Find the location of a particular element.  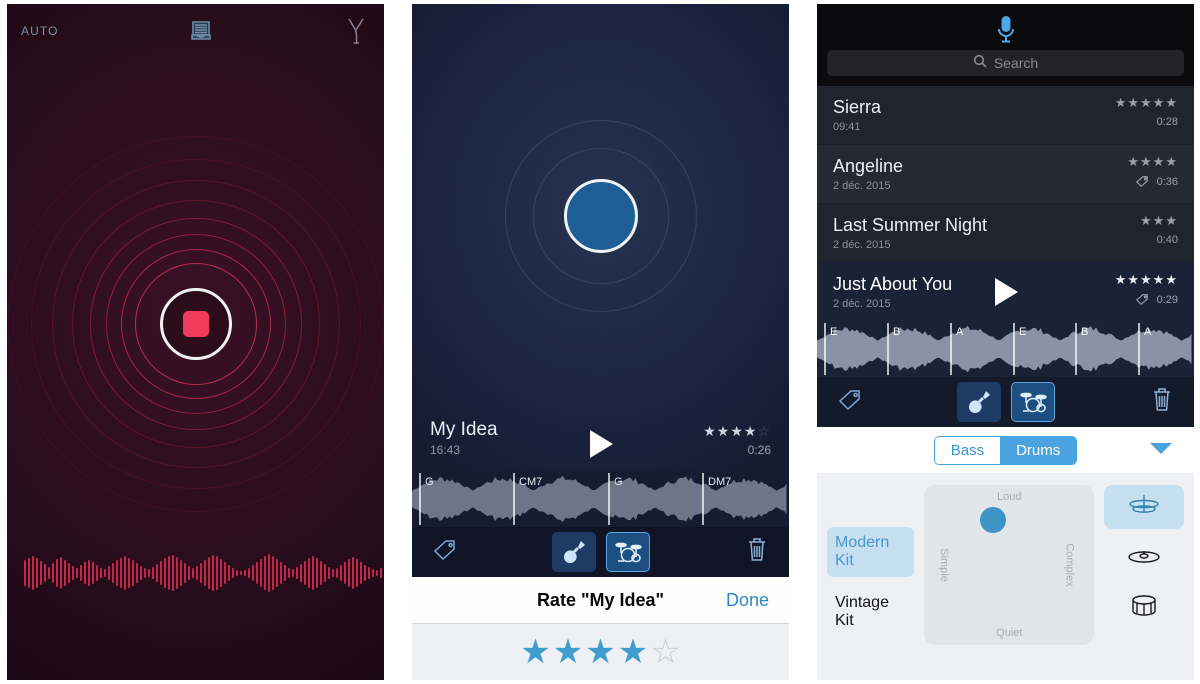

selected-track-waveform: EBAEBA is located at coordinates (1005, 349).